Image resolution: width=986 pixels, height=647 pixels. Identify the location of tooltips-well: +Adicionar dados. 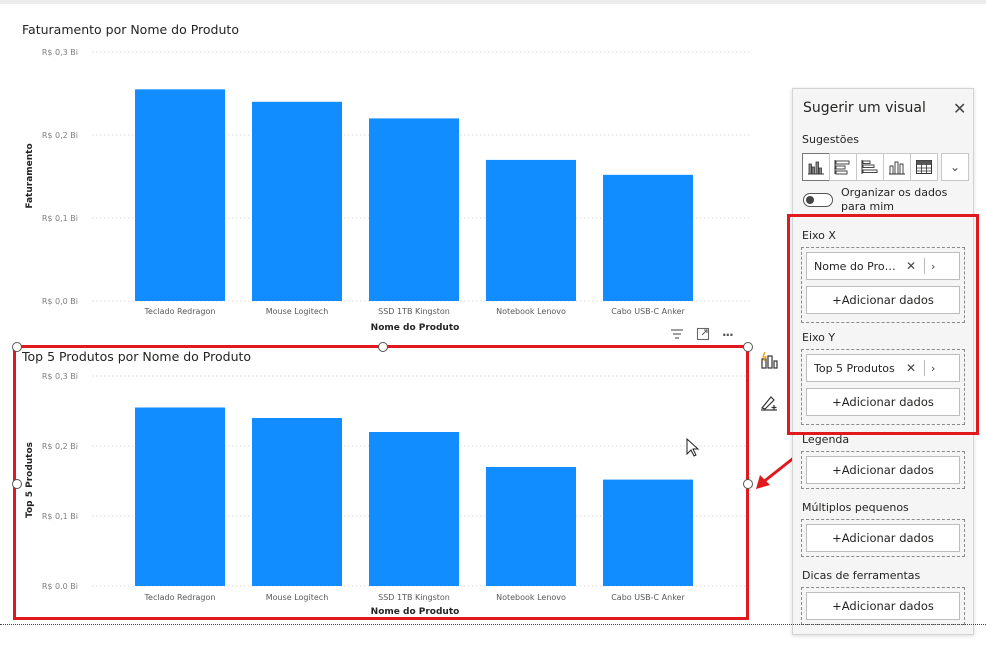
(883, 606).